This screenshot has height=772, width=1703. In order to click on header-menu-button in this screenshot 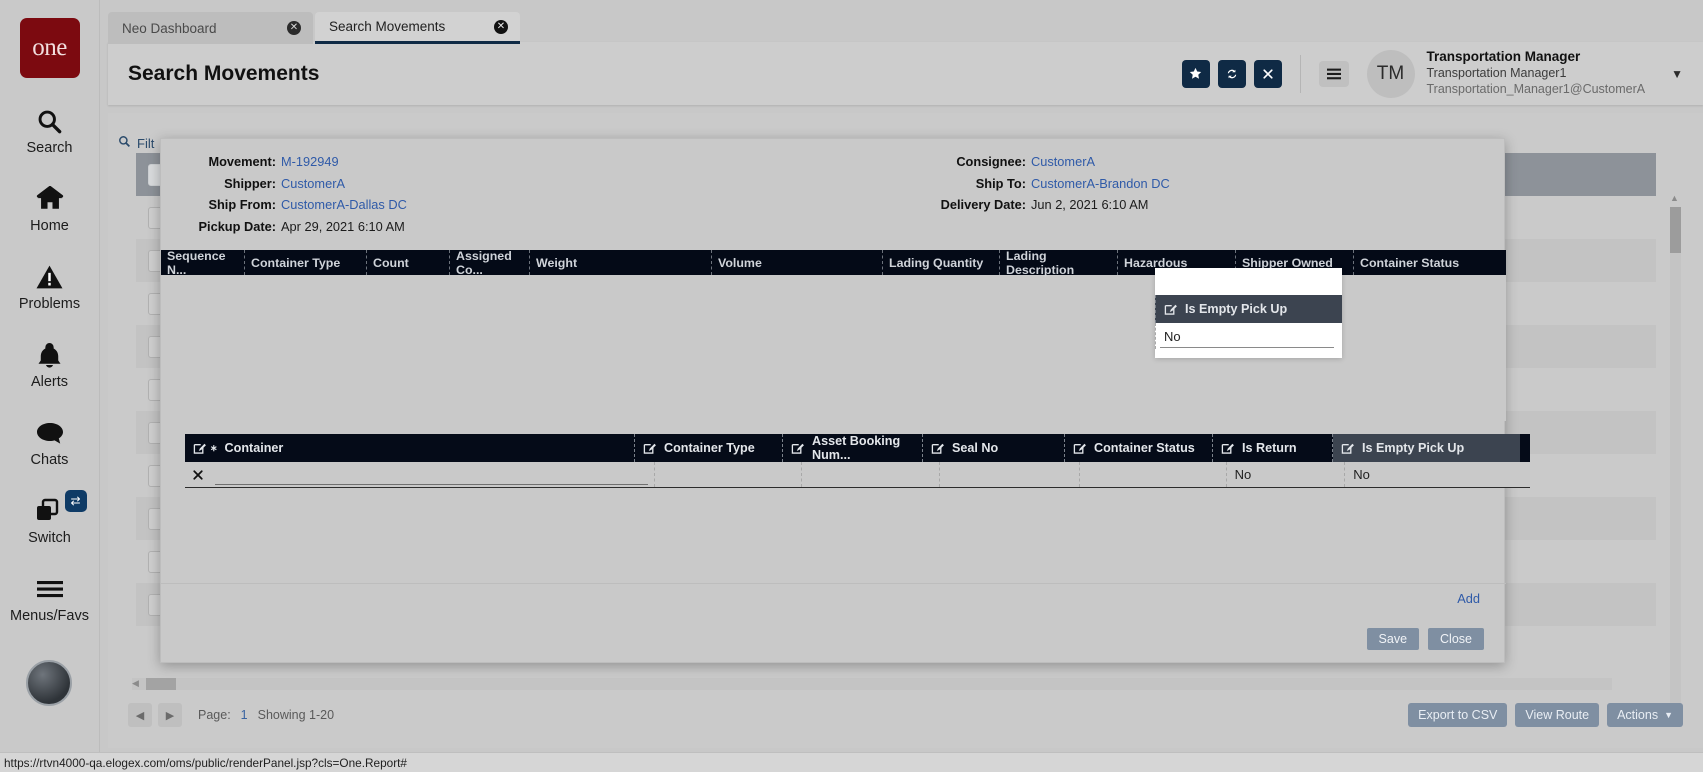, I will do `click(1333, 73)`.